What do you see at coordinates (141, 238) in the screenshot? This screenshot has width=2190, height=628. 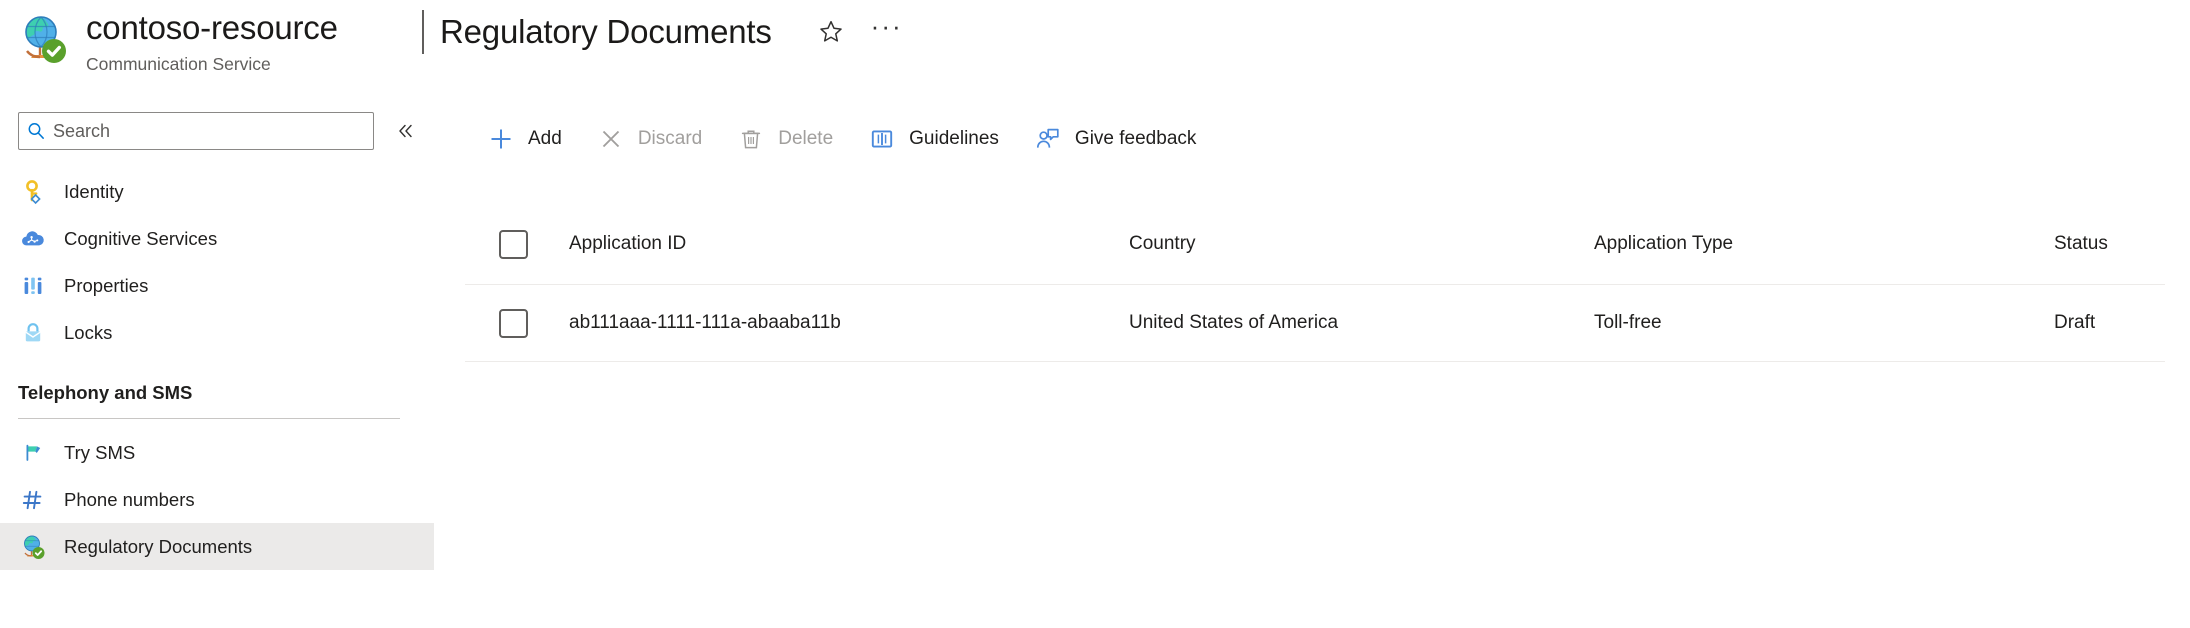 I see `sidebar-item-label: Cognitive Services` at bounding box center [141, 238].